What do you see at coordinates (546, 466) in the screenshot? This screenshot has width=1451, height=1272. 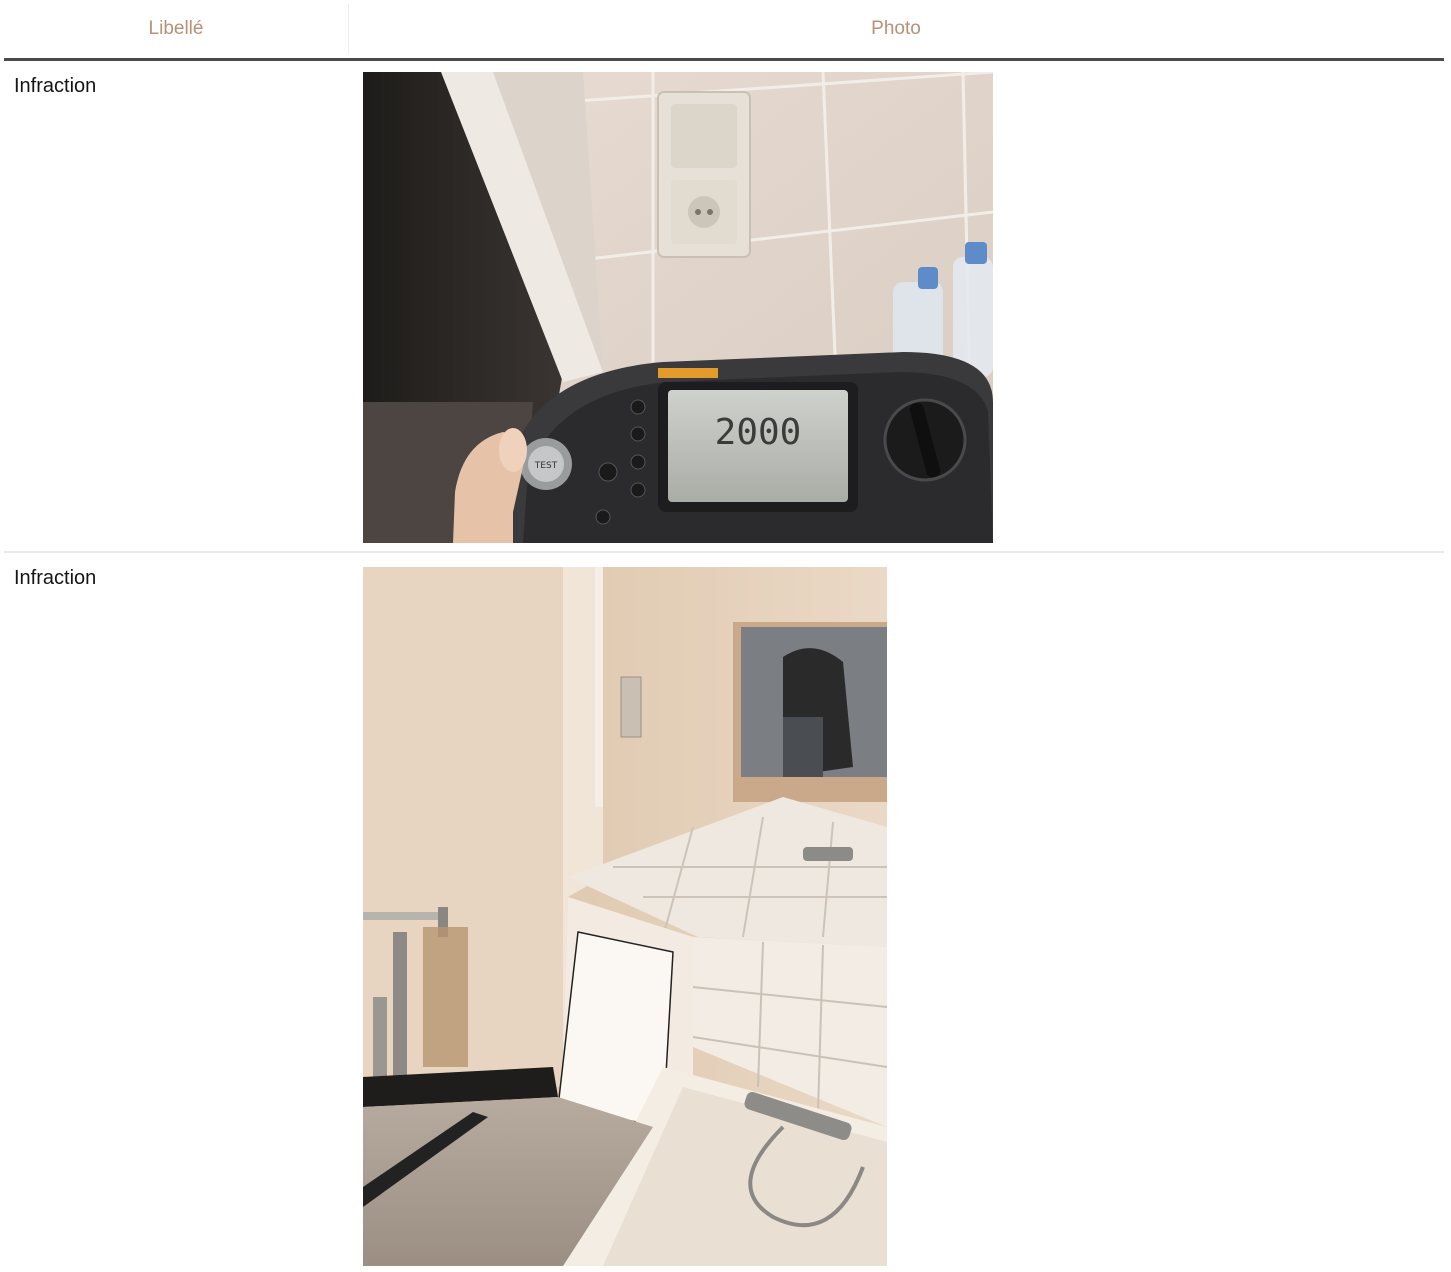 I see `meter-test-label: TEST` at bounding box center [546, 466].